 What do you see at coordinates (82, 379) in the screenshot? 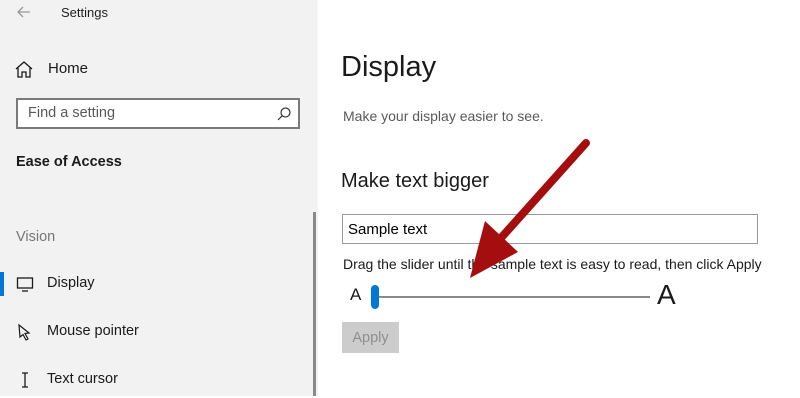
I see `sidebar-item-label: Text cursor` at bounding box center [82, 379].